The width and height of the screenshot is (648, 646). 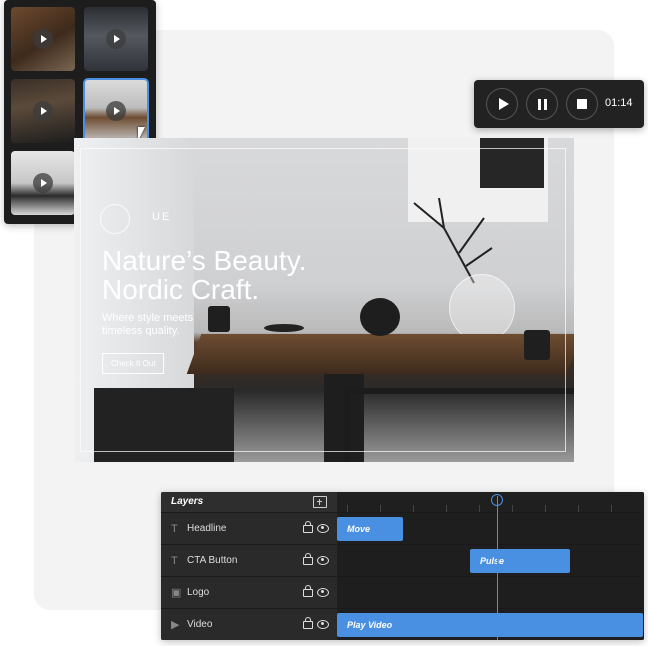 What do you see at coordinates (176, 593) in the screenshot?
I see `image-layer-icon: ▣` at bounding box center [176, 593].